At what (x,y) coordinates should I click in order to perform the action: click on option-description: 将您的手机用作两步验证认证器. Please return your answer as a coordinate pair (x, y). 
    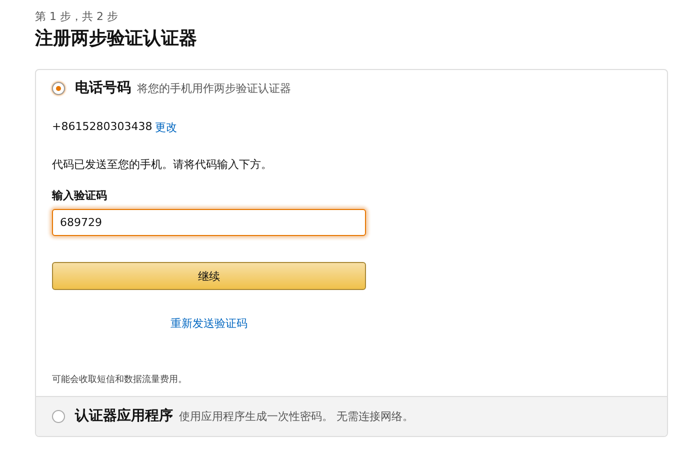
    Looking at the image, I should click on (214, 88).